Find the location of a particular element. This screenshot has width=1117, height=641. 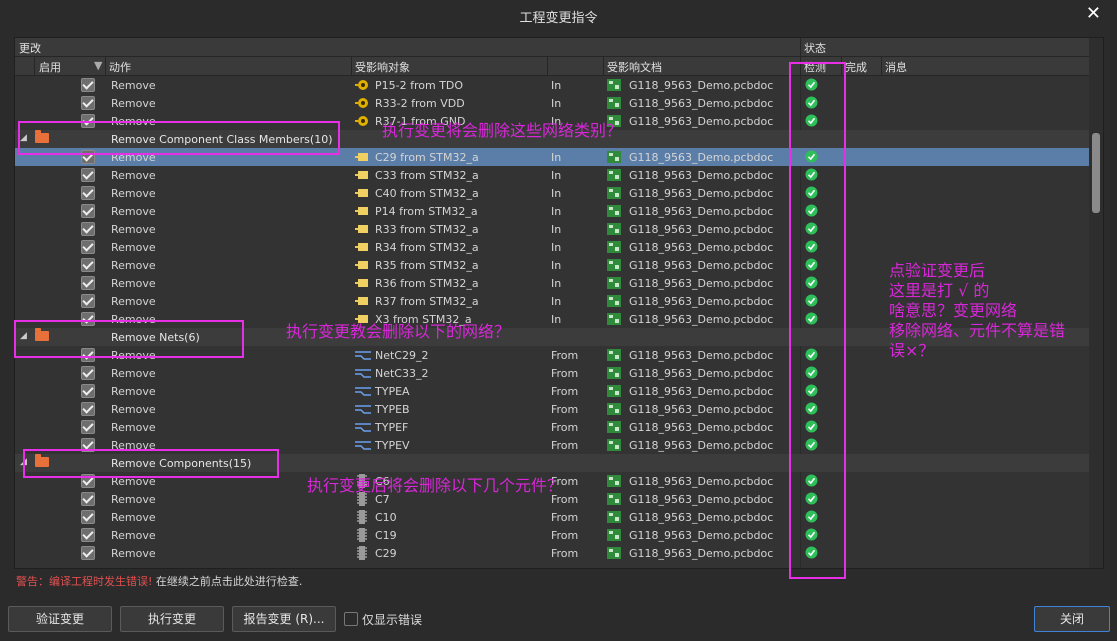

annotation-text-2: 执行变更教会删除以下的网络？ is located at coordinates (398, 331).